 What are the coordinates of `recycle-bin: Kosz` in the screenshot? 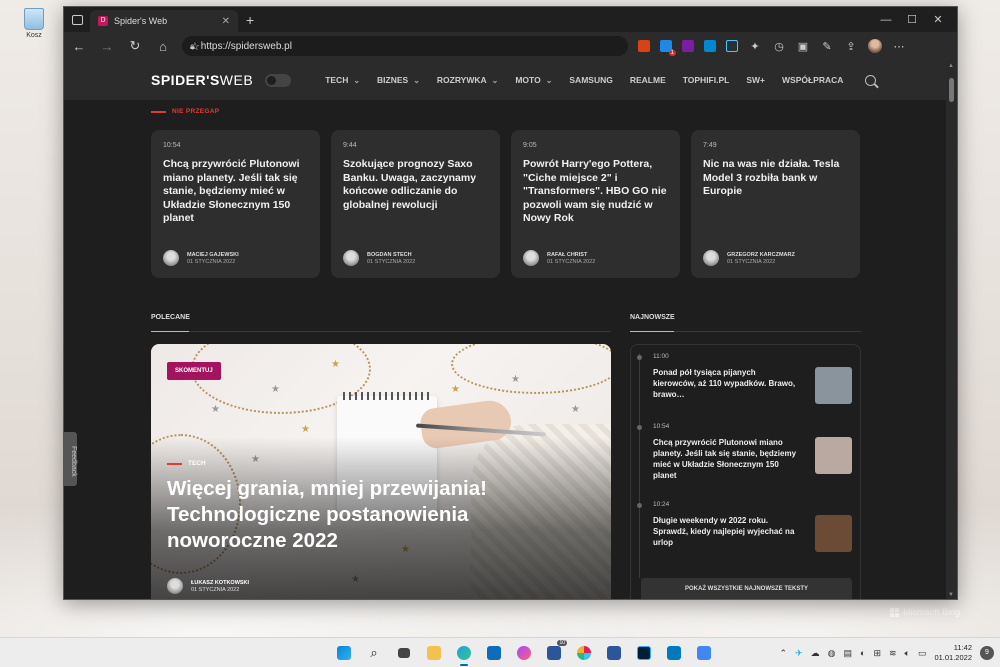 It's located at (34, 23).